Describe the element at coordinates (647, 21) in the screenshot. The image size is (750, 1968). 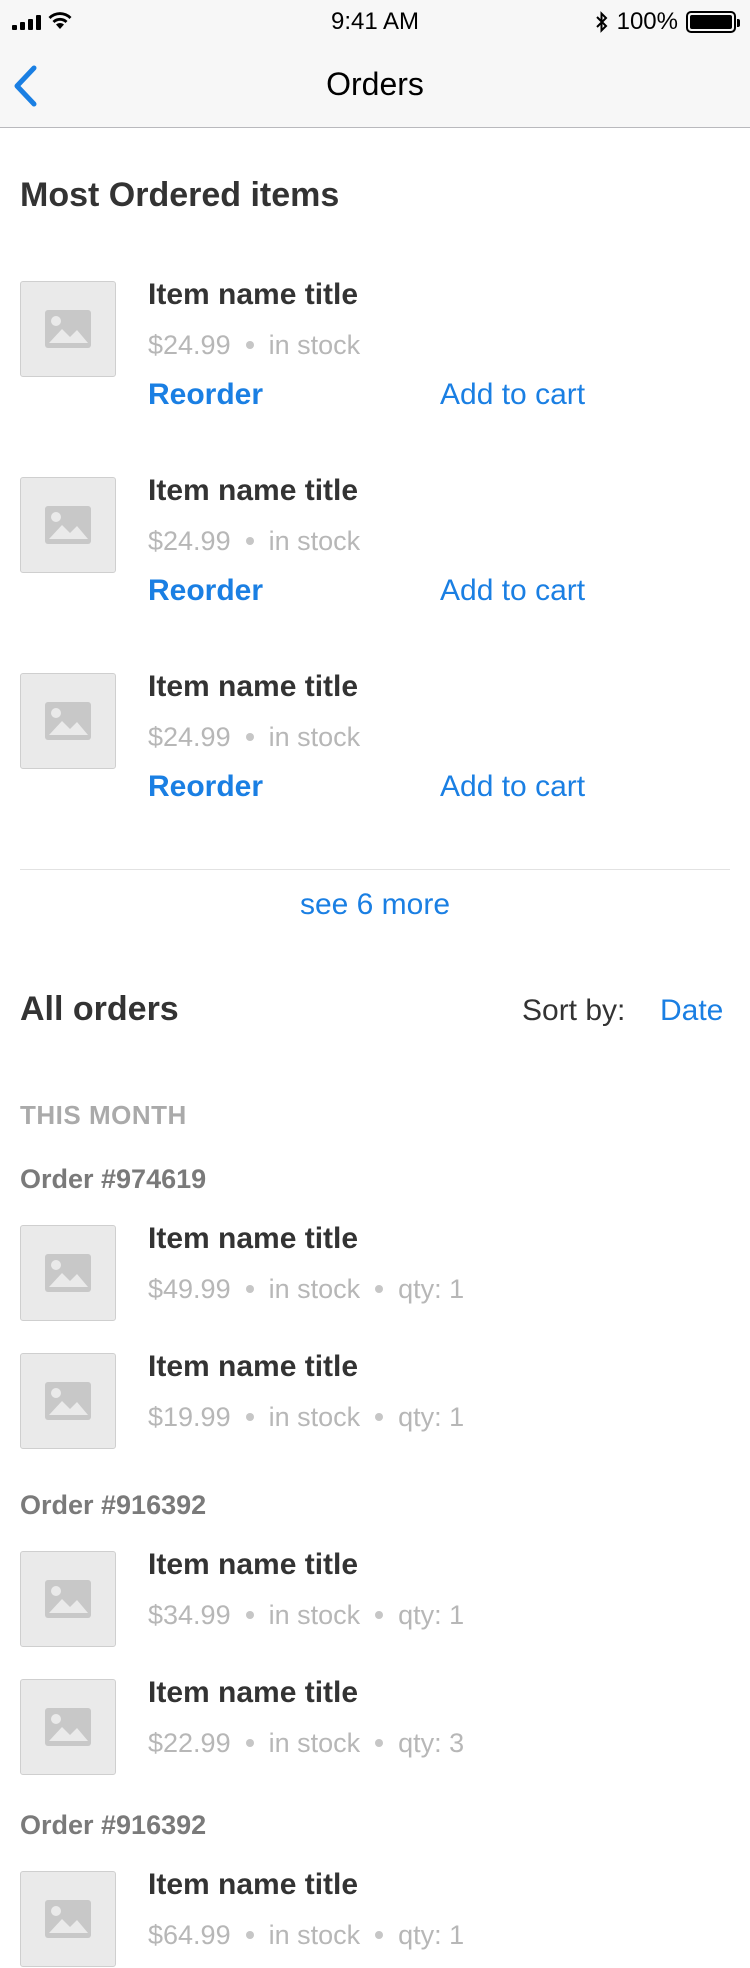
I see `battery-percent: 100%` at that location.